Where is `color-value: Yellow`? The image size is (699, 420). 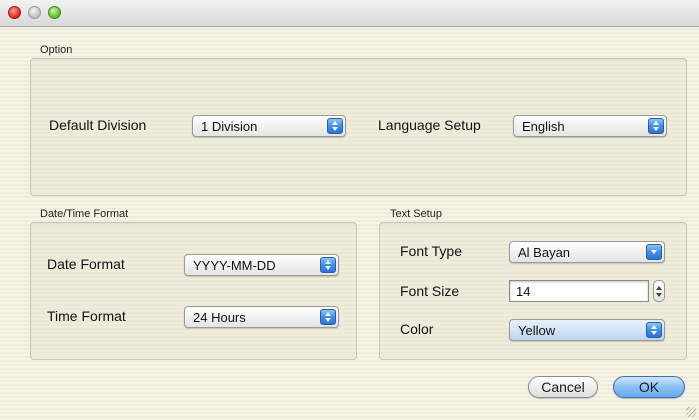
color-value: Yellow is located at coordinates (537, 330).